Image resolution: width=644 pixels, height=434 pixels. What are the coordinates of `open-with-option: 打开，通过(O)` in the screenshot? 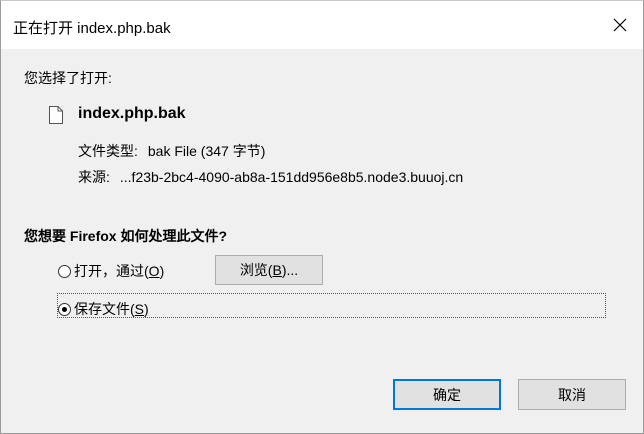 It's located at (111, 271).